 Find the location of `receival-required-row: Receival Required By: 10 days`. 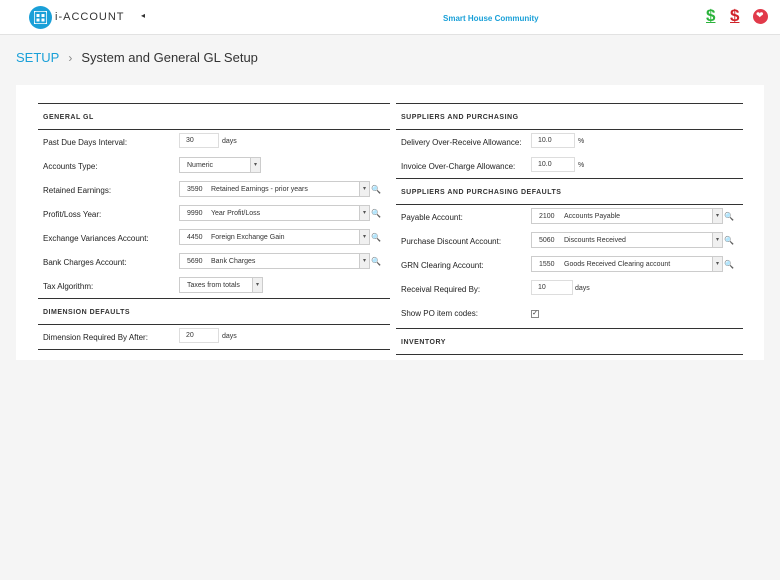

receival-required-row: Receival Required By: 10 days is located at coordinates (569, 289).